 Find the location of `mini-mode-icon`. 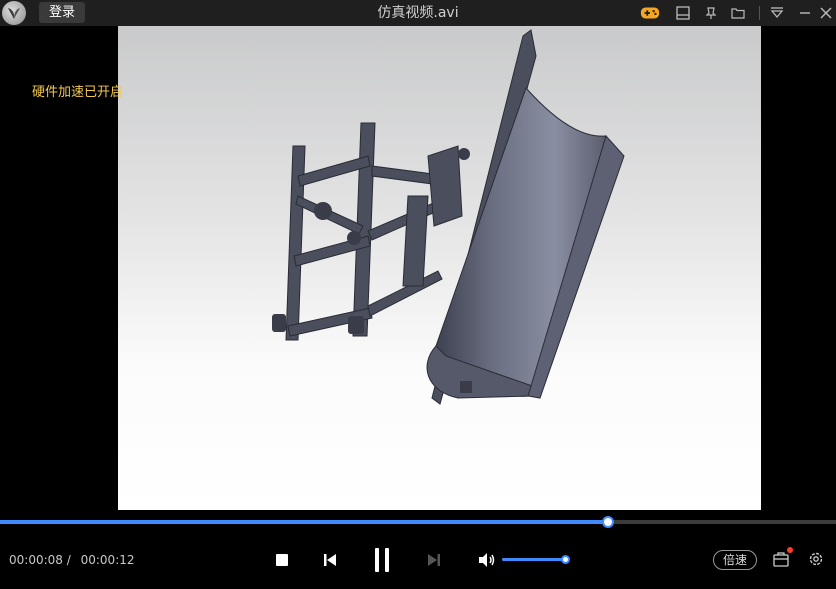

mini-mode-icon is located at coordinates (683, 13).